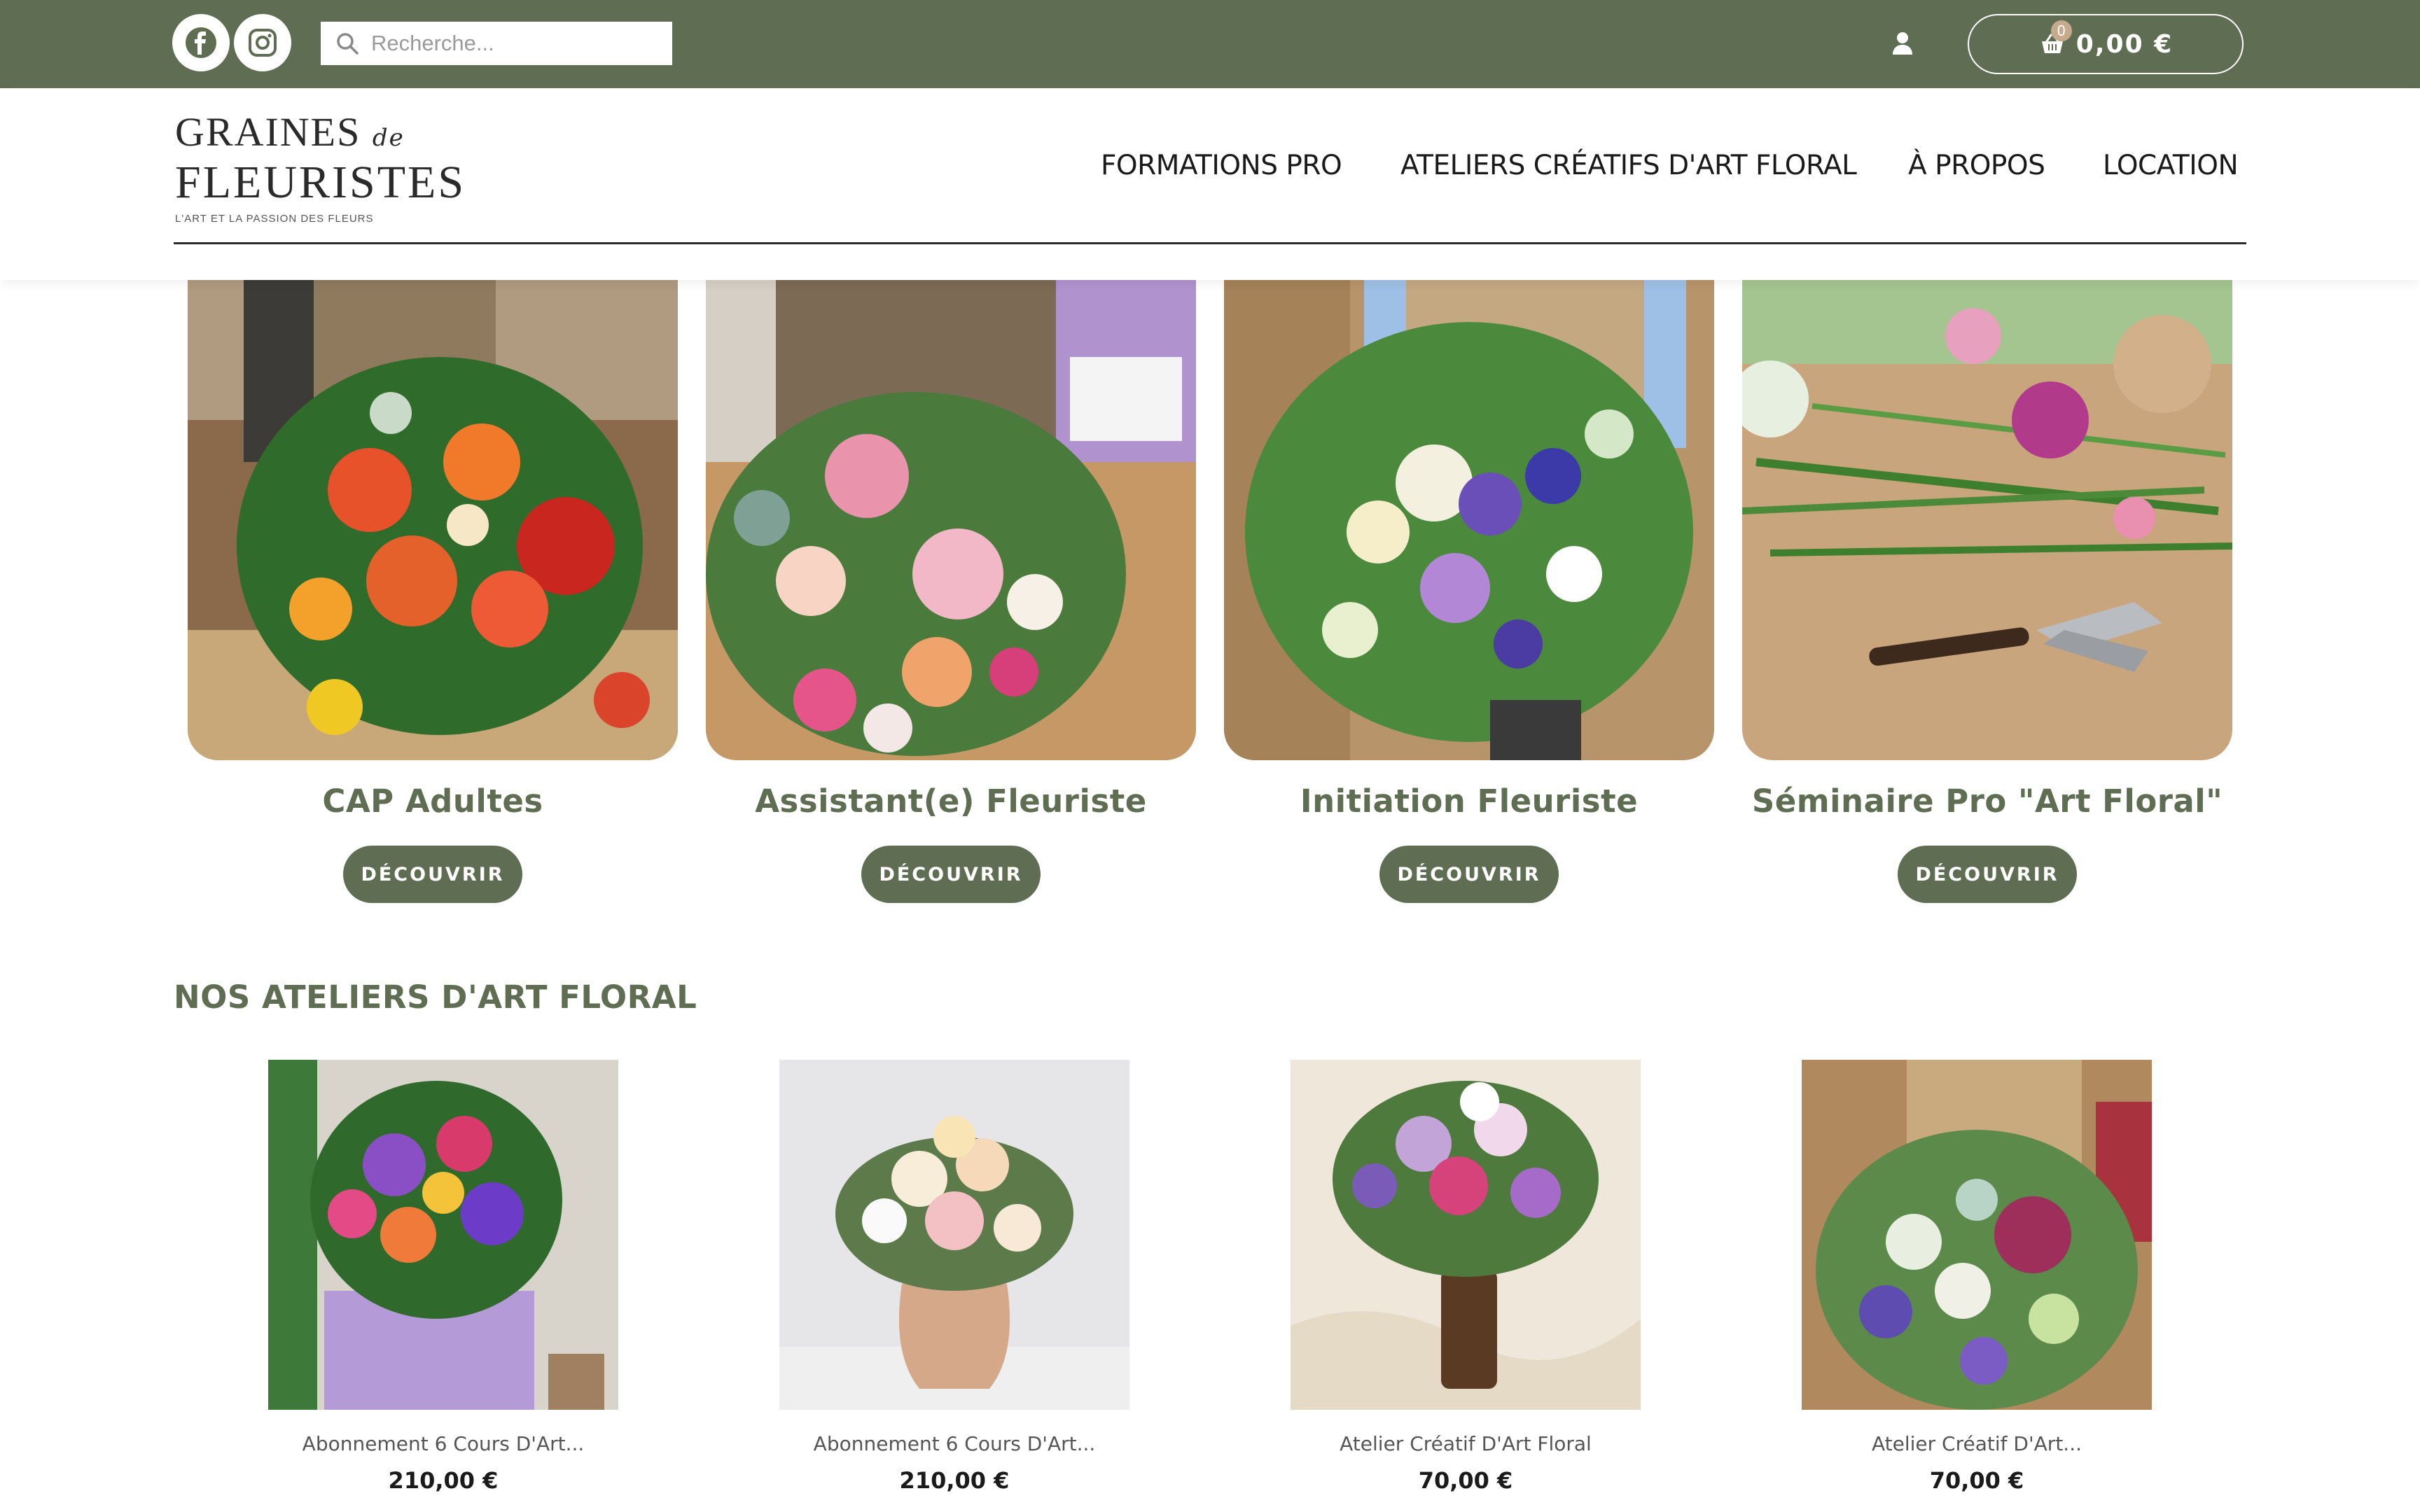 The height and width of the screenshot is (1512, 2420). What do you see at coordinates (432, 801) in the screenshot?
I see `formation-title: CAP Adultes` at bounding box center [432, 801].